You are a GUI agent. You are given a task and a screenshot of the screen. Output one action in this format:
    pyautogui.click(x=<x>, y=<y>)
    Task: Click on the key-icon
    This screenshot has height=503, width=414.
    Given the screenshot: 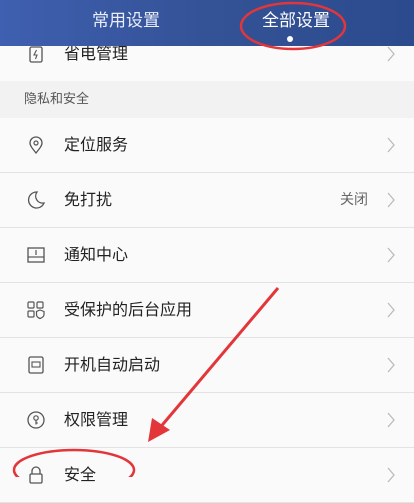 What is the action you would take?
    pyautogui.click(x=36, y=420)
    